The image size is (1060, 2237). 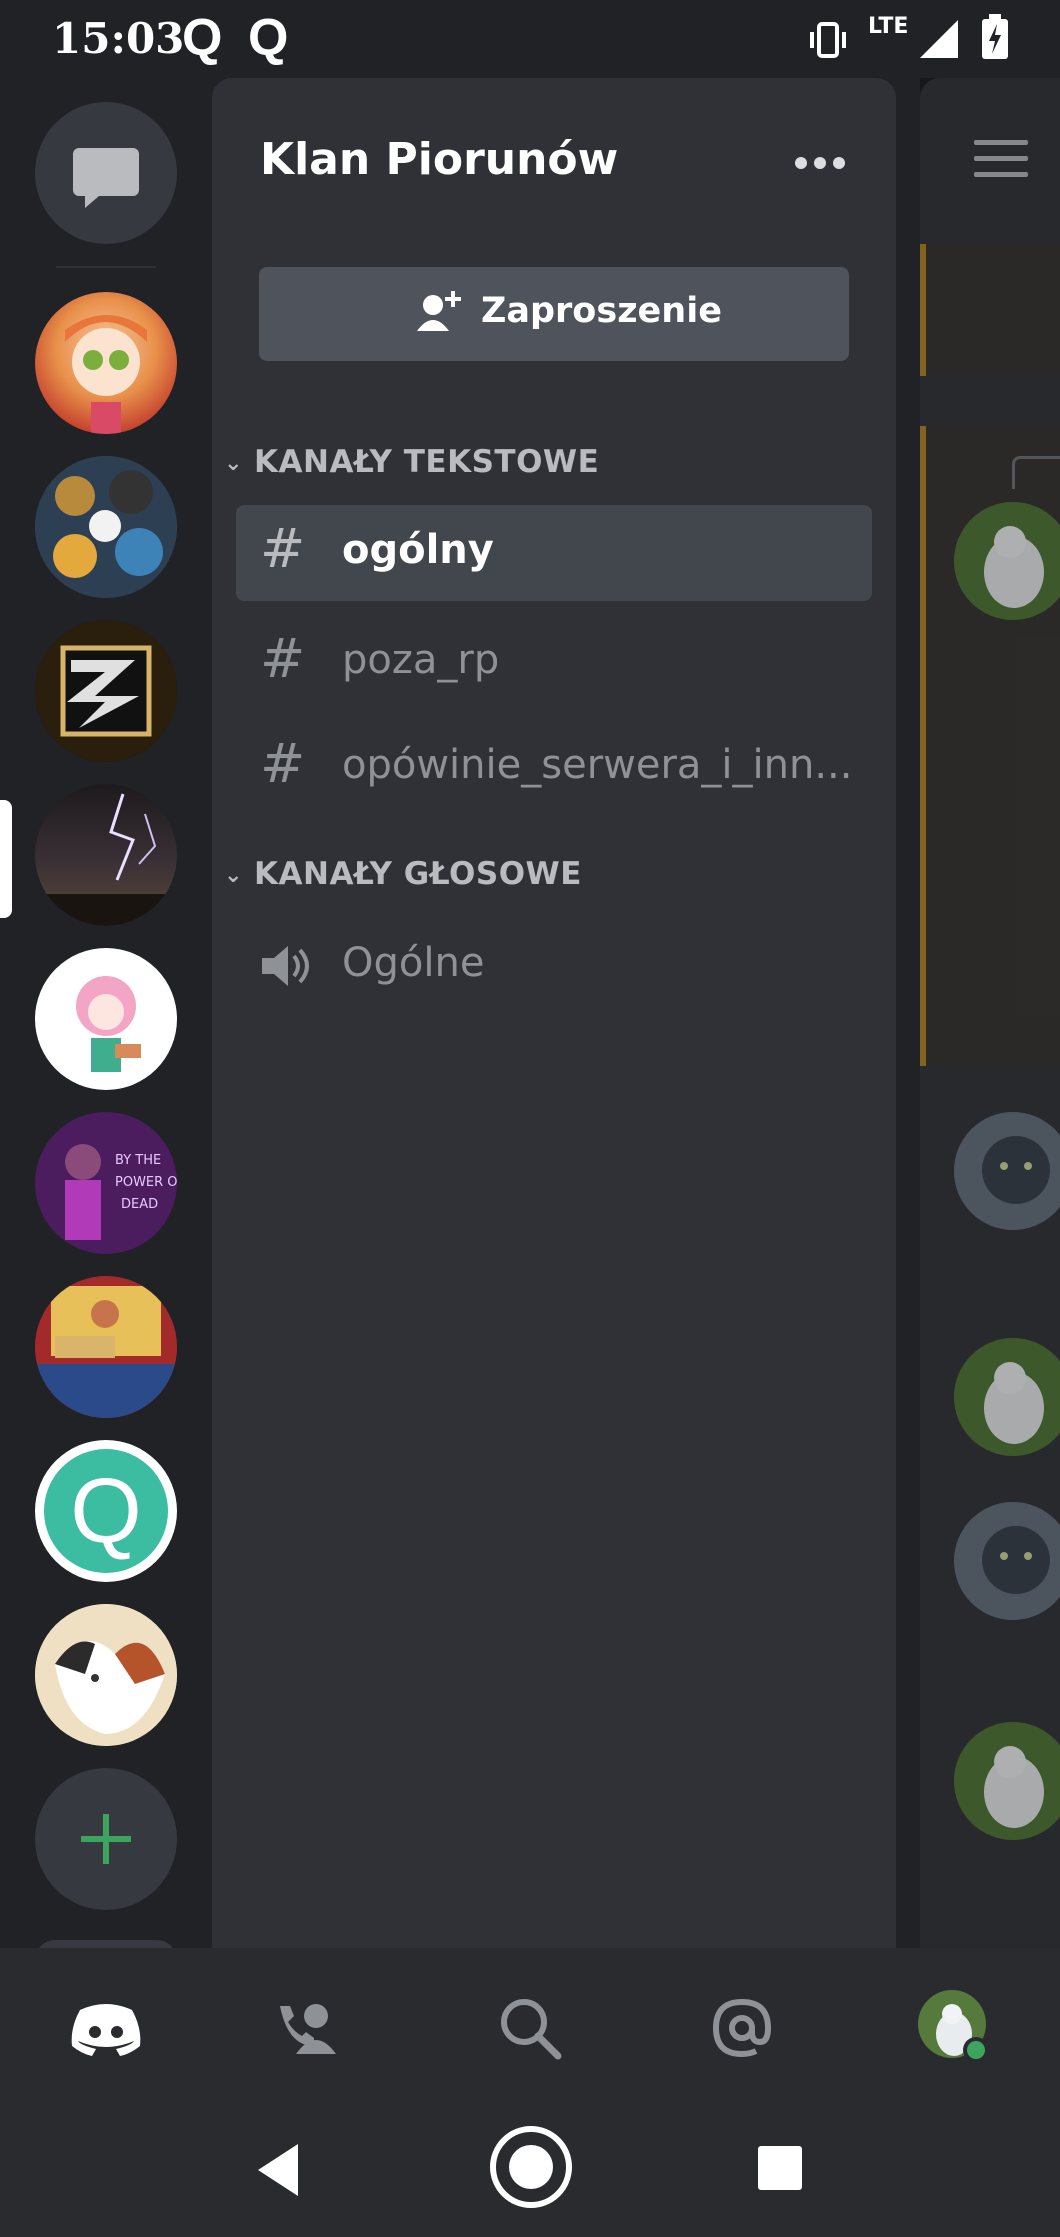 What do you see at coordinates (146, 1182) in the screenshot?
I see `svg-text: POWER OF` at bounding box center [146, 1182].